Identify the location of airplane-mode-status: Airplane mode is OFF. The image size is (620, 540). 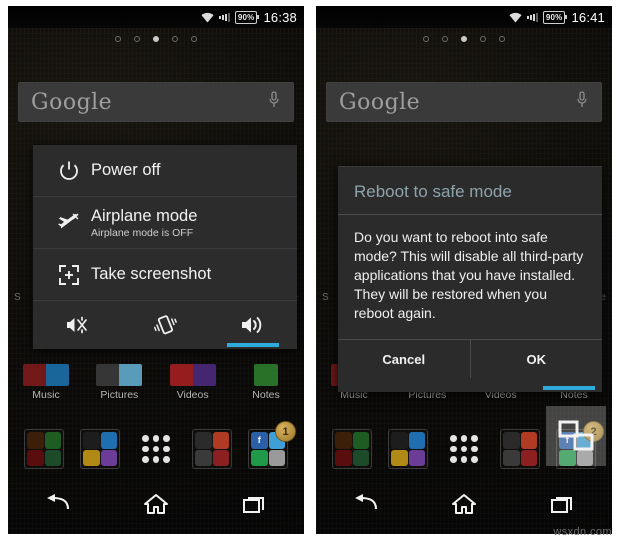
(142, 232).